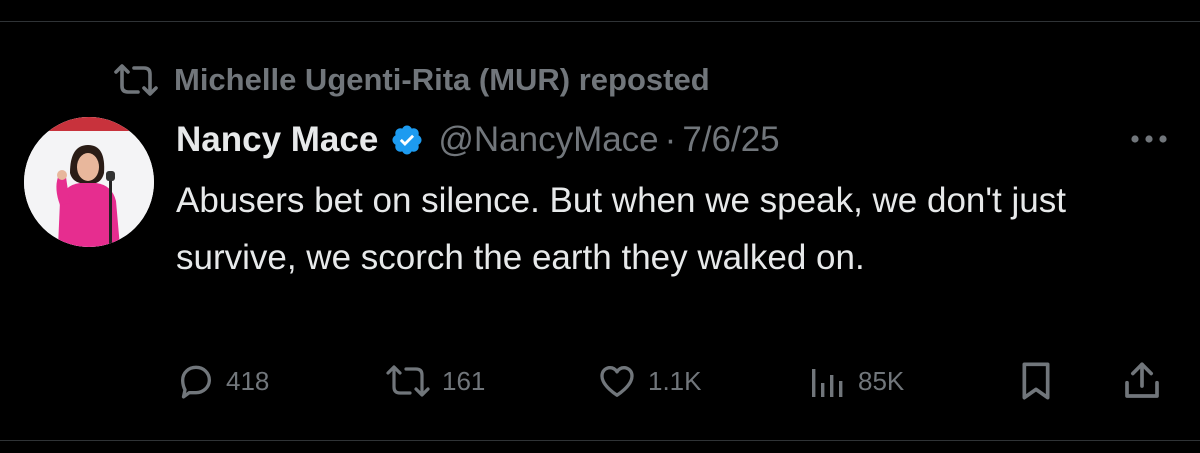  I want to click on reply-icon, so click(196, 381).